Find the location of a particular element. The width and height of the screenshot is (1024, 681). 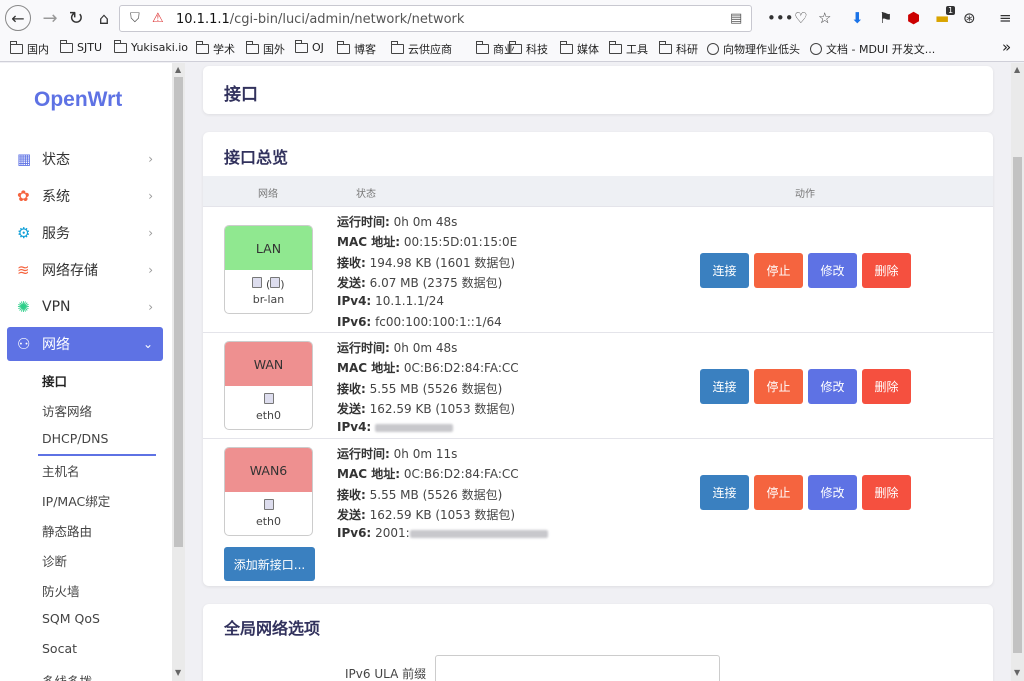

shield-icon: ⛉ is located at coordinates (135, 18).